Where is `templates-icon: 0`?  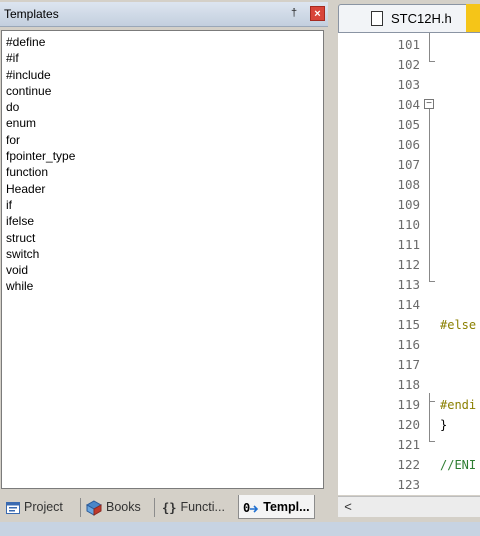 templates-icon: 0 is located at coordinates (251, 508).